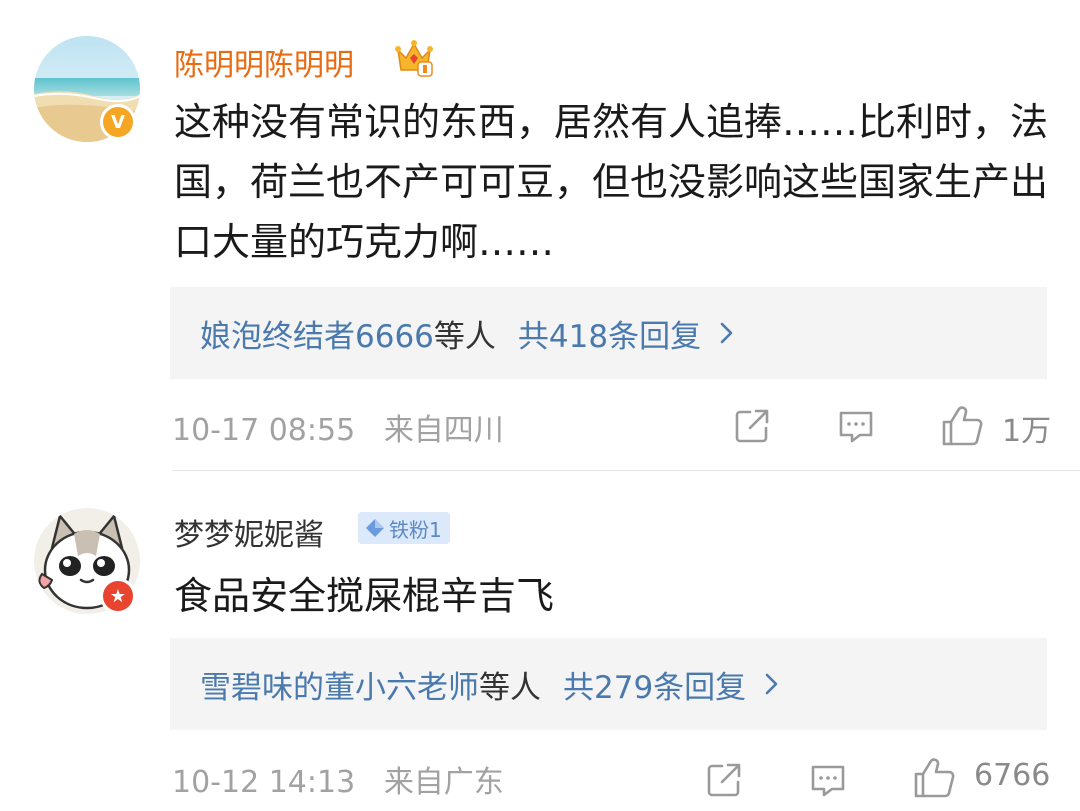 This screenshot has width=1080, height=811. What do you see at coordinates (249, 532) in the screenshot?
I see `username: 梦梦妮妮酱` at bounding box center [249, 532].